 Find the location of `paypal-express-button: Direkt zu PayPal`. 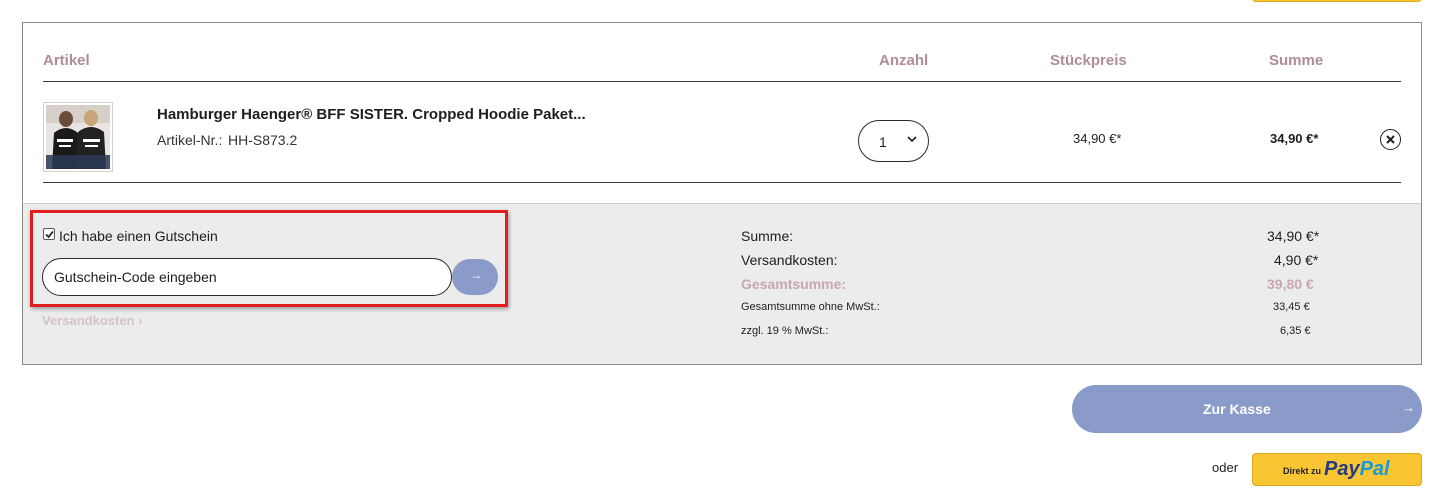

paypal-express-button: Direkt zu PayPal is located at coordinates (1337, 469).